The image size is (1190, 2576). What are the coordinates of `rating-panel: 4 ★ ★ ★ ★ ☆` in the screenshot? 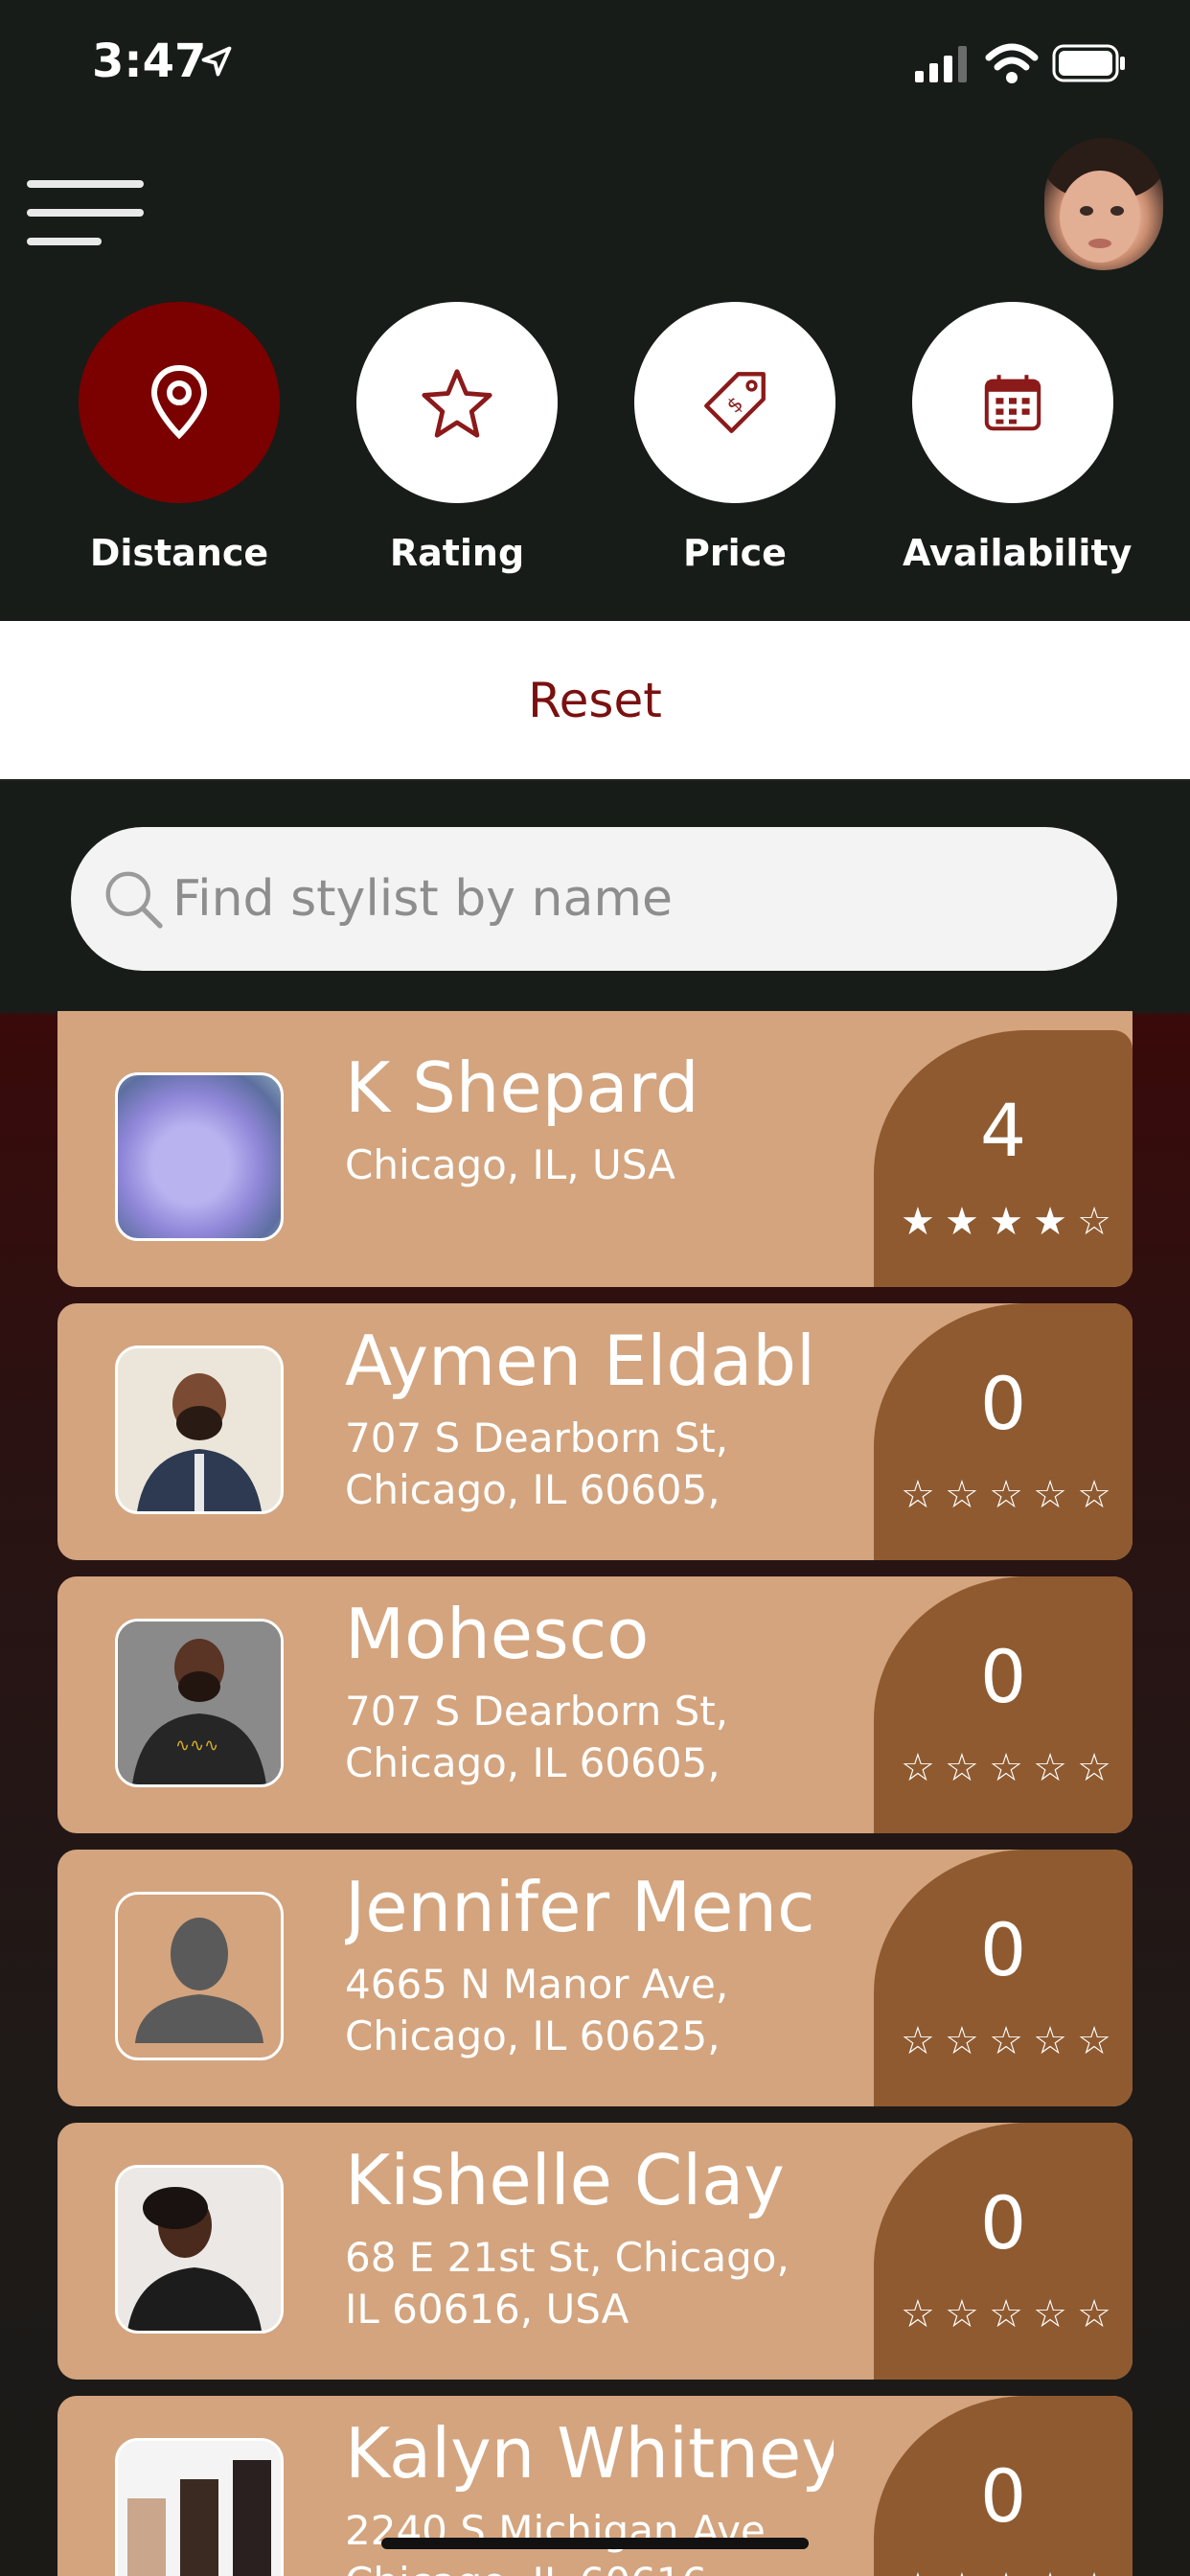 It's located at (1004, 1158).